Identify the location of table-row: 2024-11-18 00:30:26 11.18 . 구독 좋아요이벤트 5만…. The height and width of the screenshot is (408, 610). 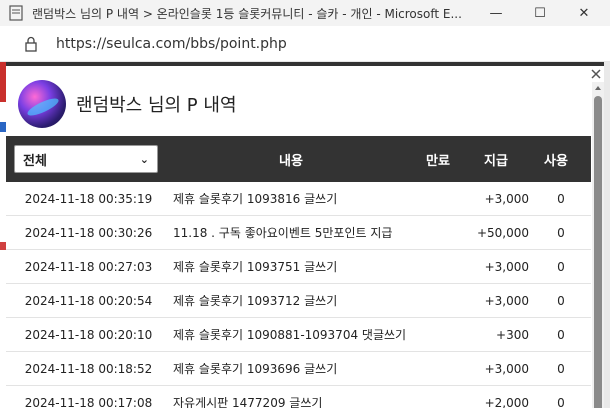
(298, 233).